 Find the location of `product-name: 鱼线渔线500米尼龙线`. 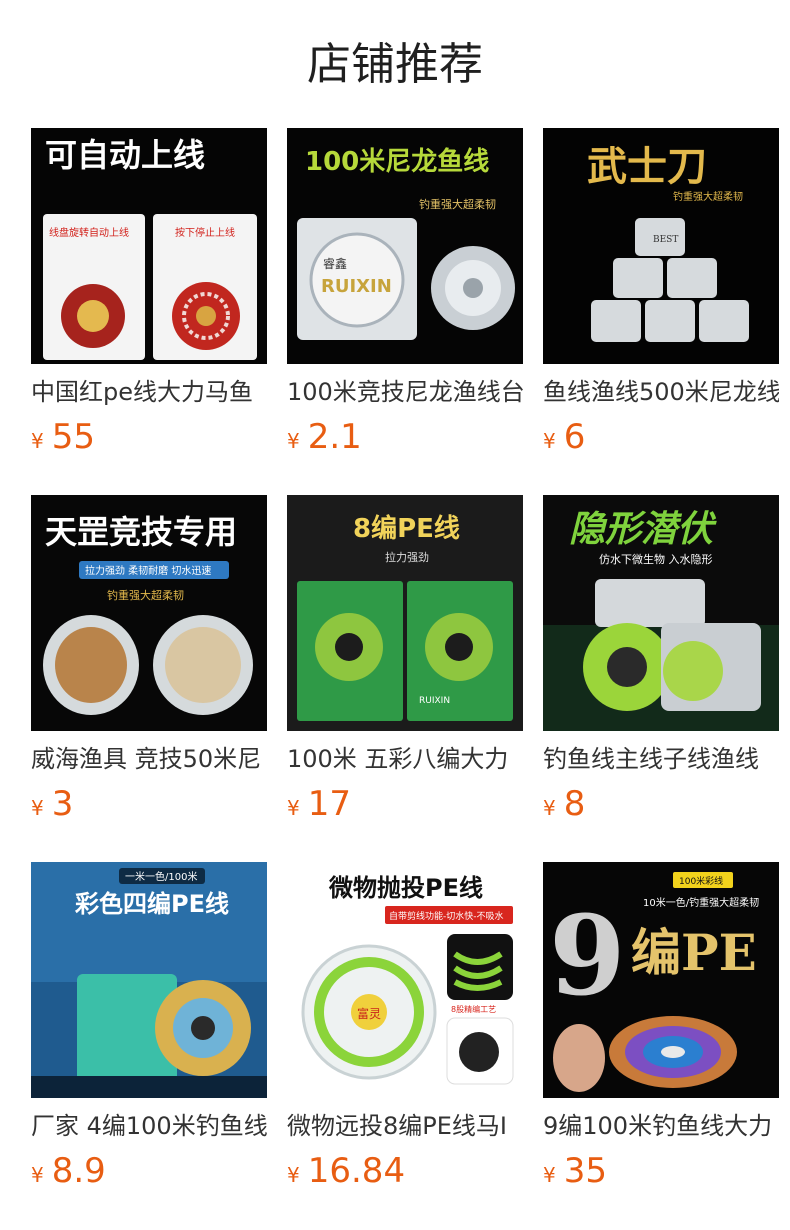

product-name: 鱼线渔线500米尼龙线 is located at coordinates (661, 392).